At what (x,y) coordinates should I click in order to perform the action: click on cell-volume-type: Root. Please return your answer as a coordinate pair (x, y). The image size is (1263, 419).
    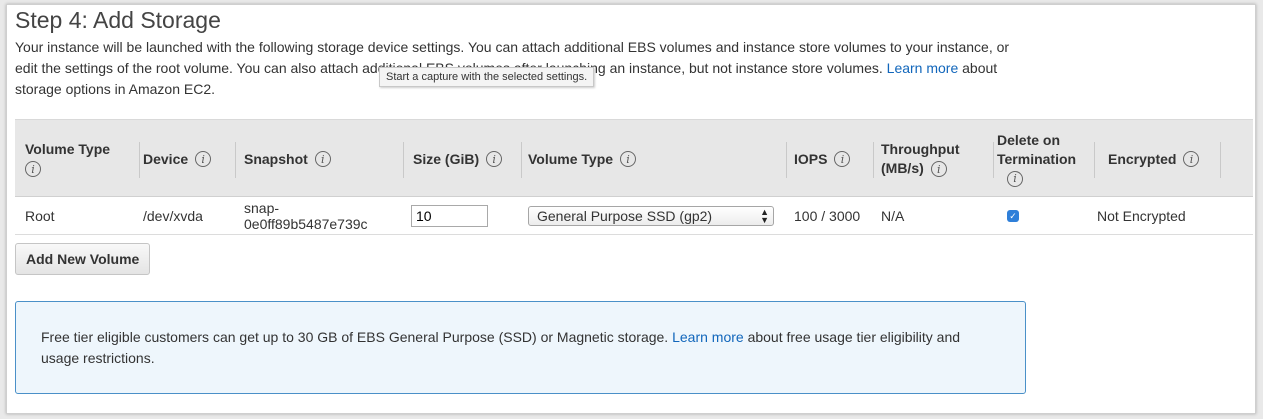
    Looking at the image, I should click on (40, 216).